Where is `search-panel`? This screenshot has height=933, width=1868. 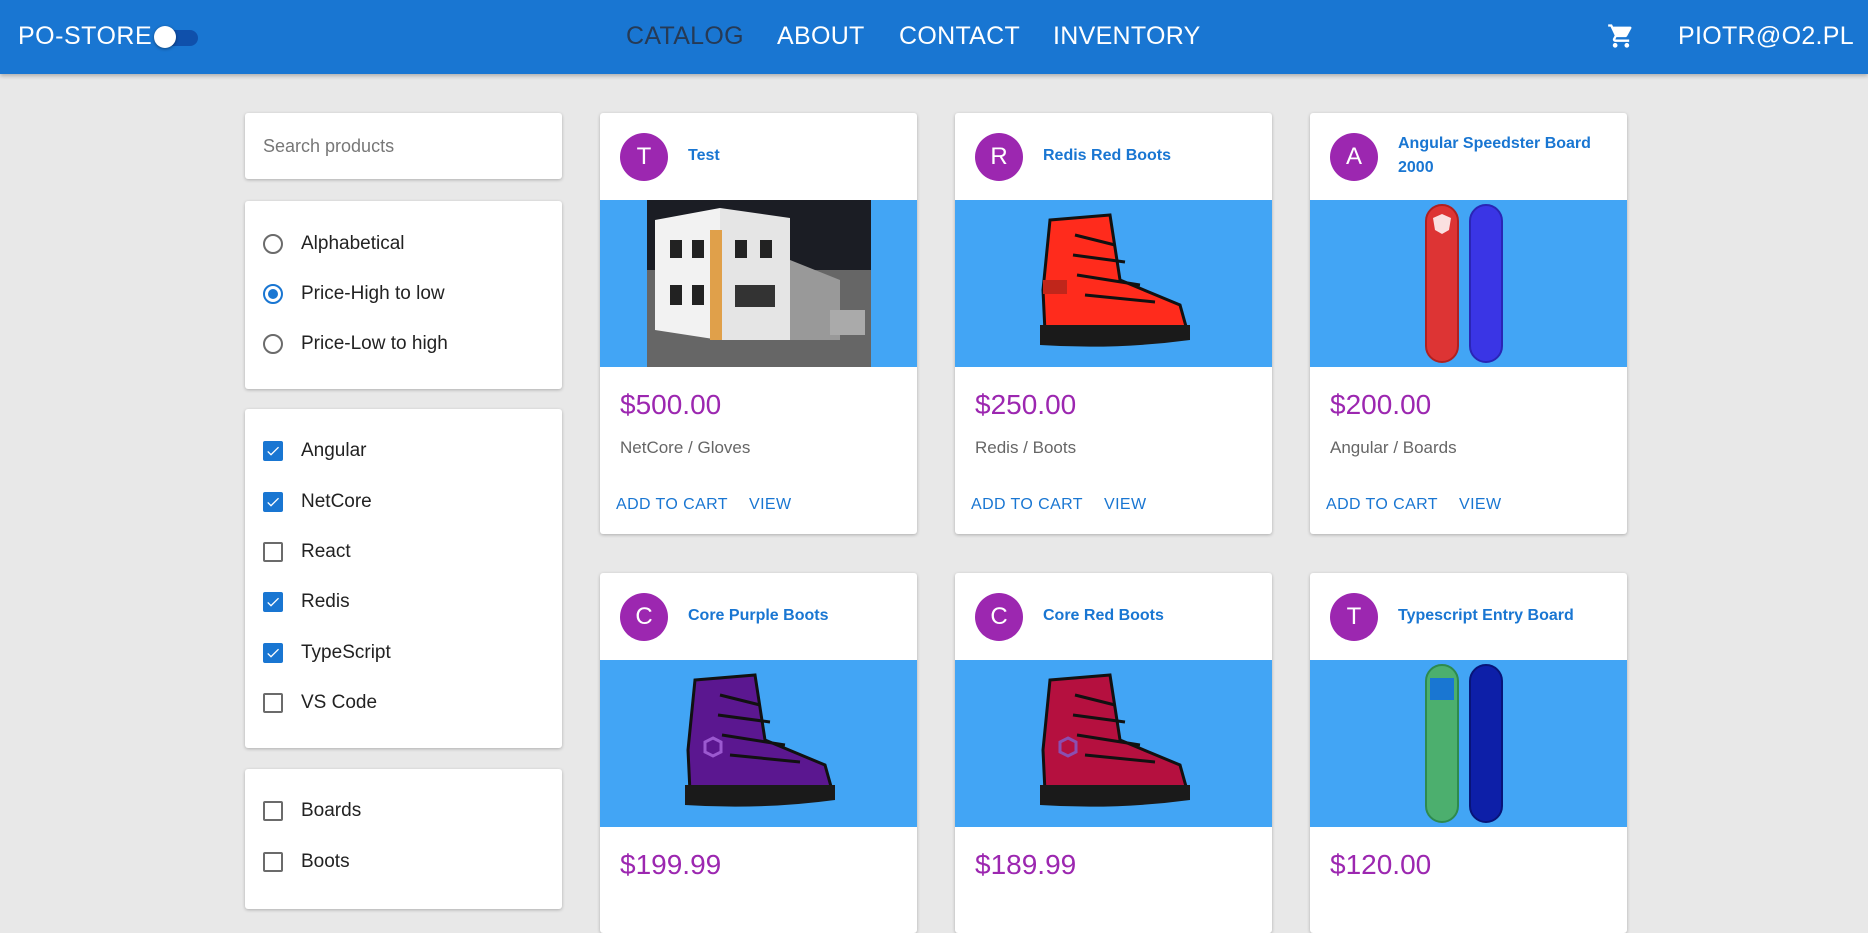 search-panel is located at coordinates (403, 146).